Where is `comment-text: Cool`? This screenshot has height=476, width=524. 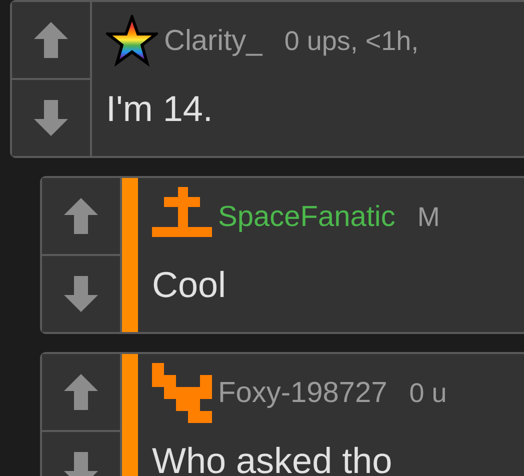
comment-text: Cool is located at coordinates (190, 285).